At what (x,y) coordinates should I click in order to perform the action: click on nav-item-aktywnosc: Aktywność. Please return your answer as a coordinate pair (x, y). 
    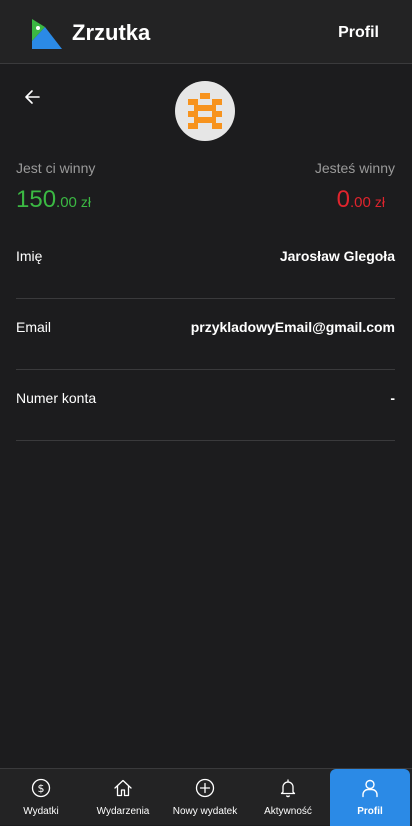
    Looking at the image, I should click on (288, 797).